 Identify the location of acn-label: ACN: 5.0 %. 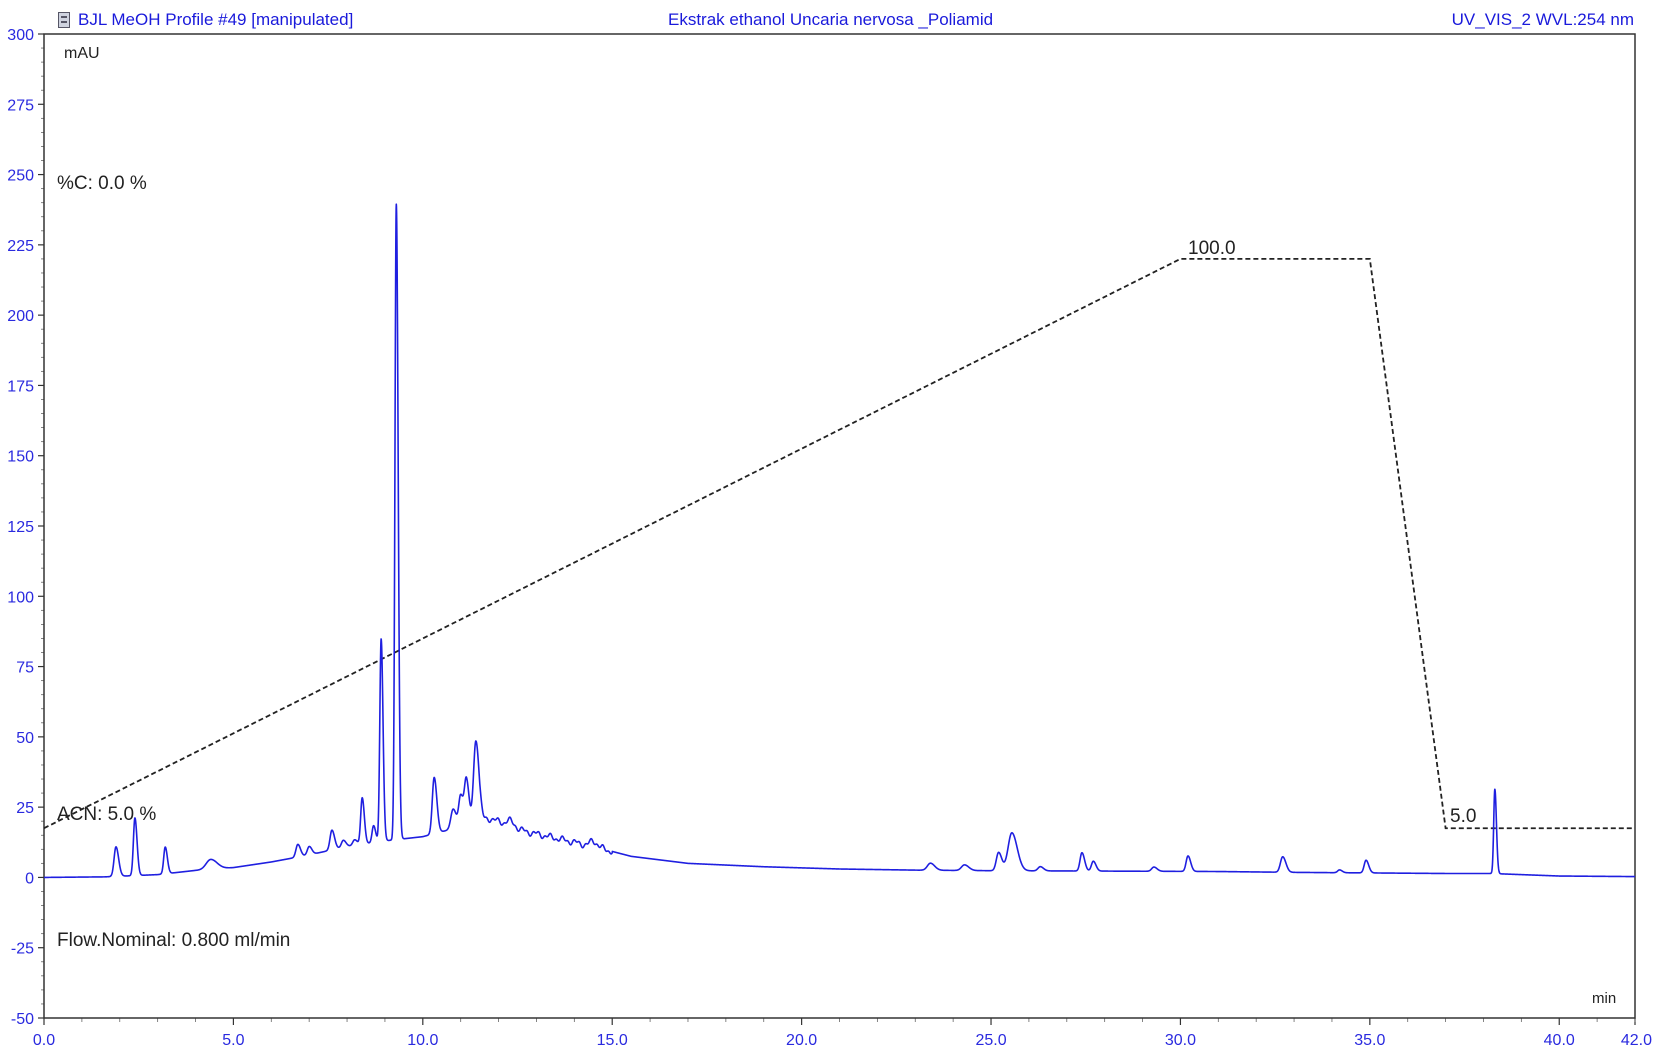
(106, 814).